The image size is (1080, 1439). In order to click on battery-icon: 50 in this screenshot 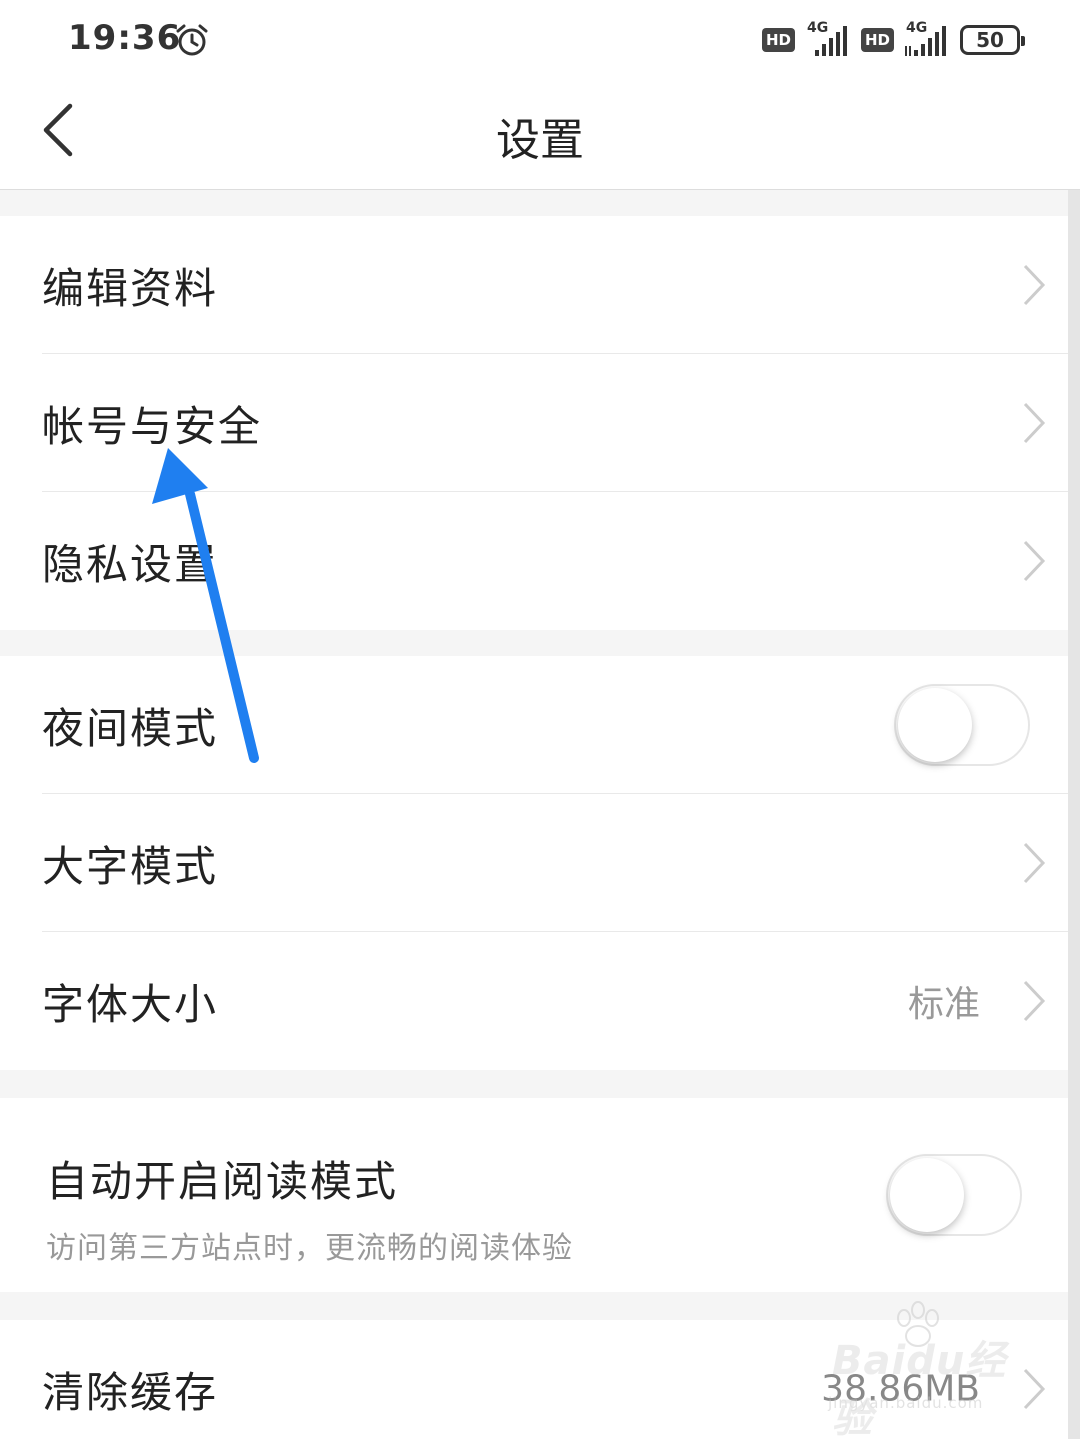, I will do `click(992, 40)`.